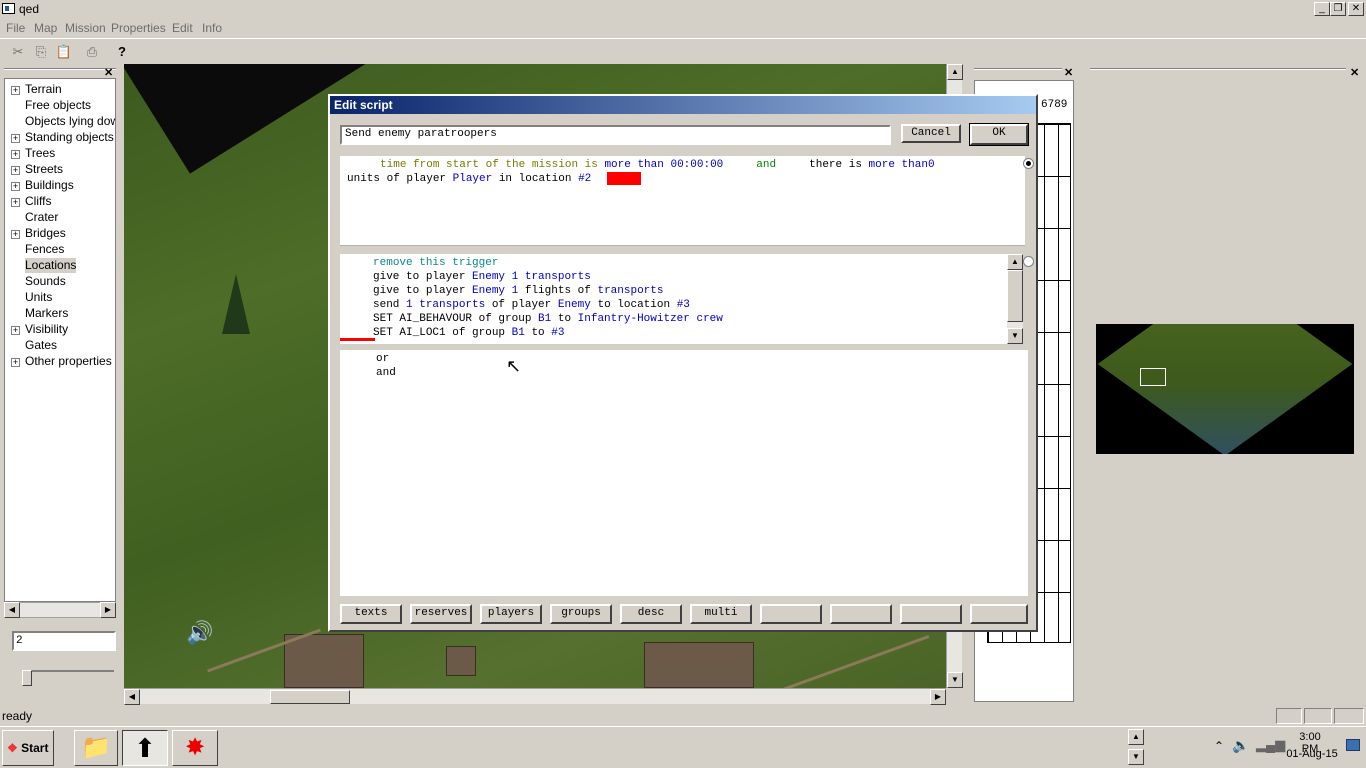 The height and width of the screenshot is (768, 1366). Describe the element at coordinates (60, 106) in the screenshot. I see `tree-item: Free objects` at that location.